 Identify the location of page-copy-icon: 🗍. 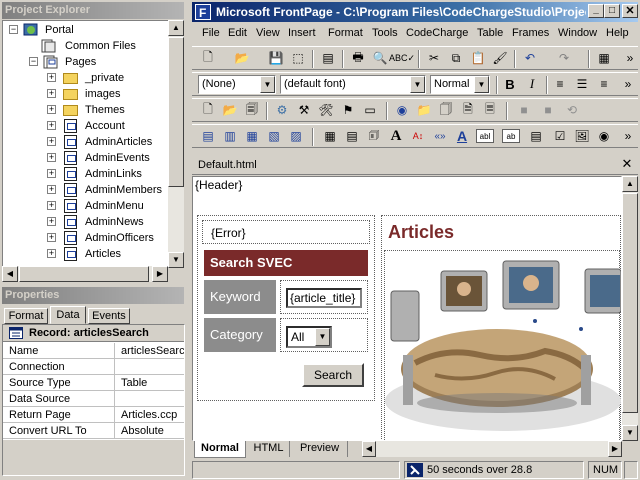
(446, 110).